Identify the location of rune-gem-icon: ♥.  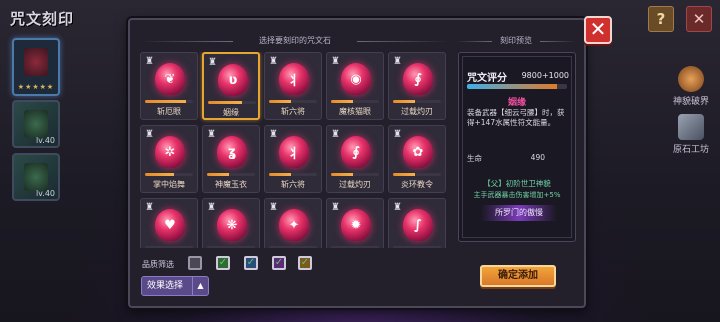
(170, 225).